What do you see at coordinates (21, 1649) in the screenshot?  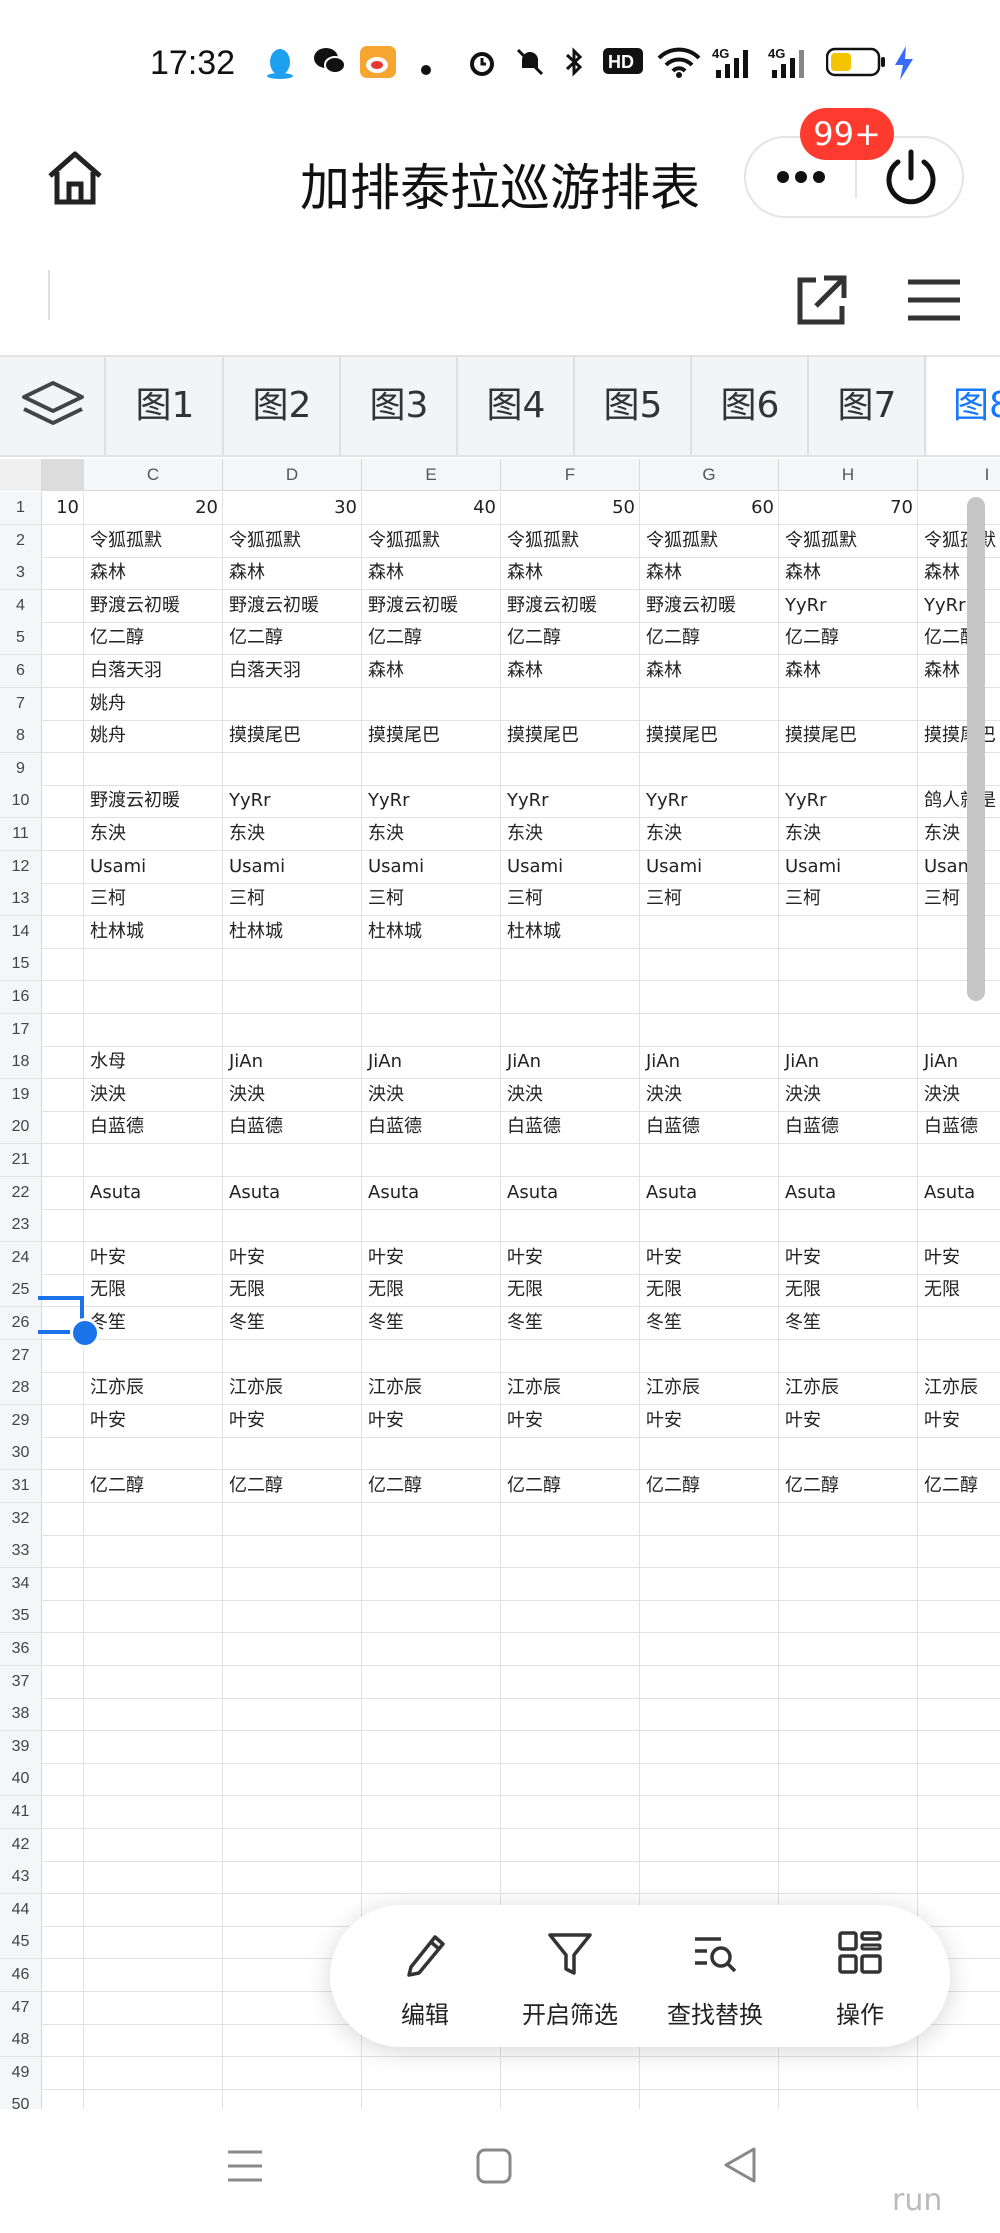 I see `row-number: 36` at bounding box center [21, 1649].